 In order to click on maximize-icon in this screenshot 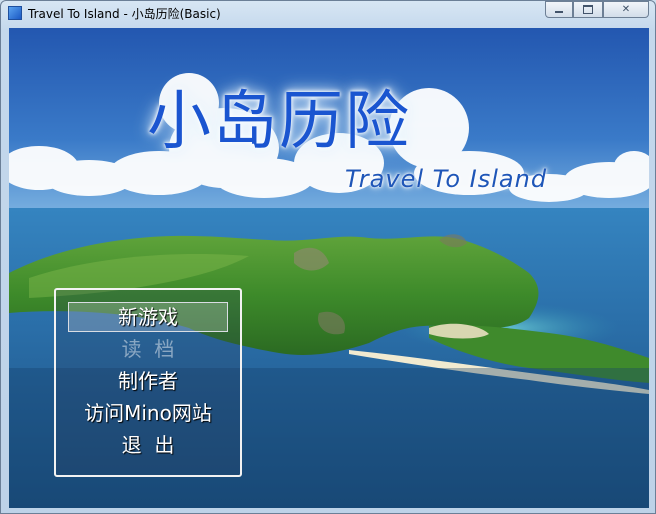, I will do `click(588, 9)`.